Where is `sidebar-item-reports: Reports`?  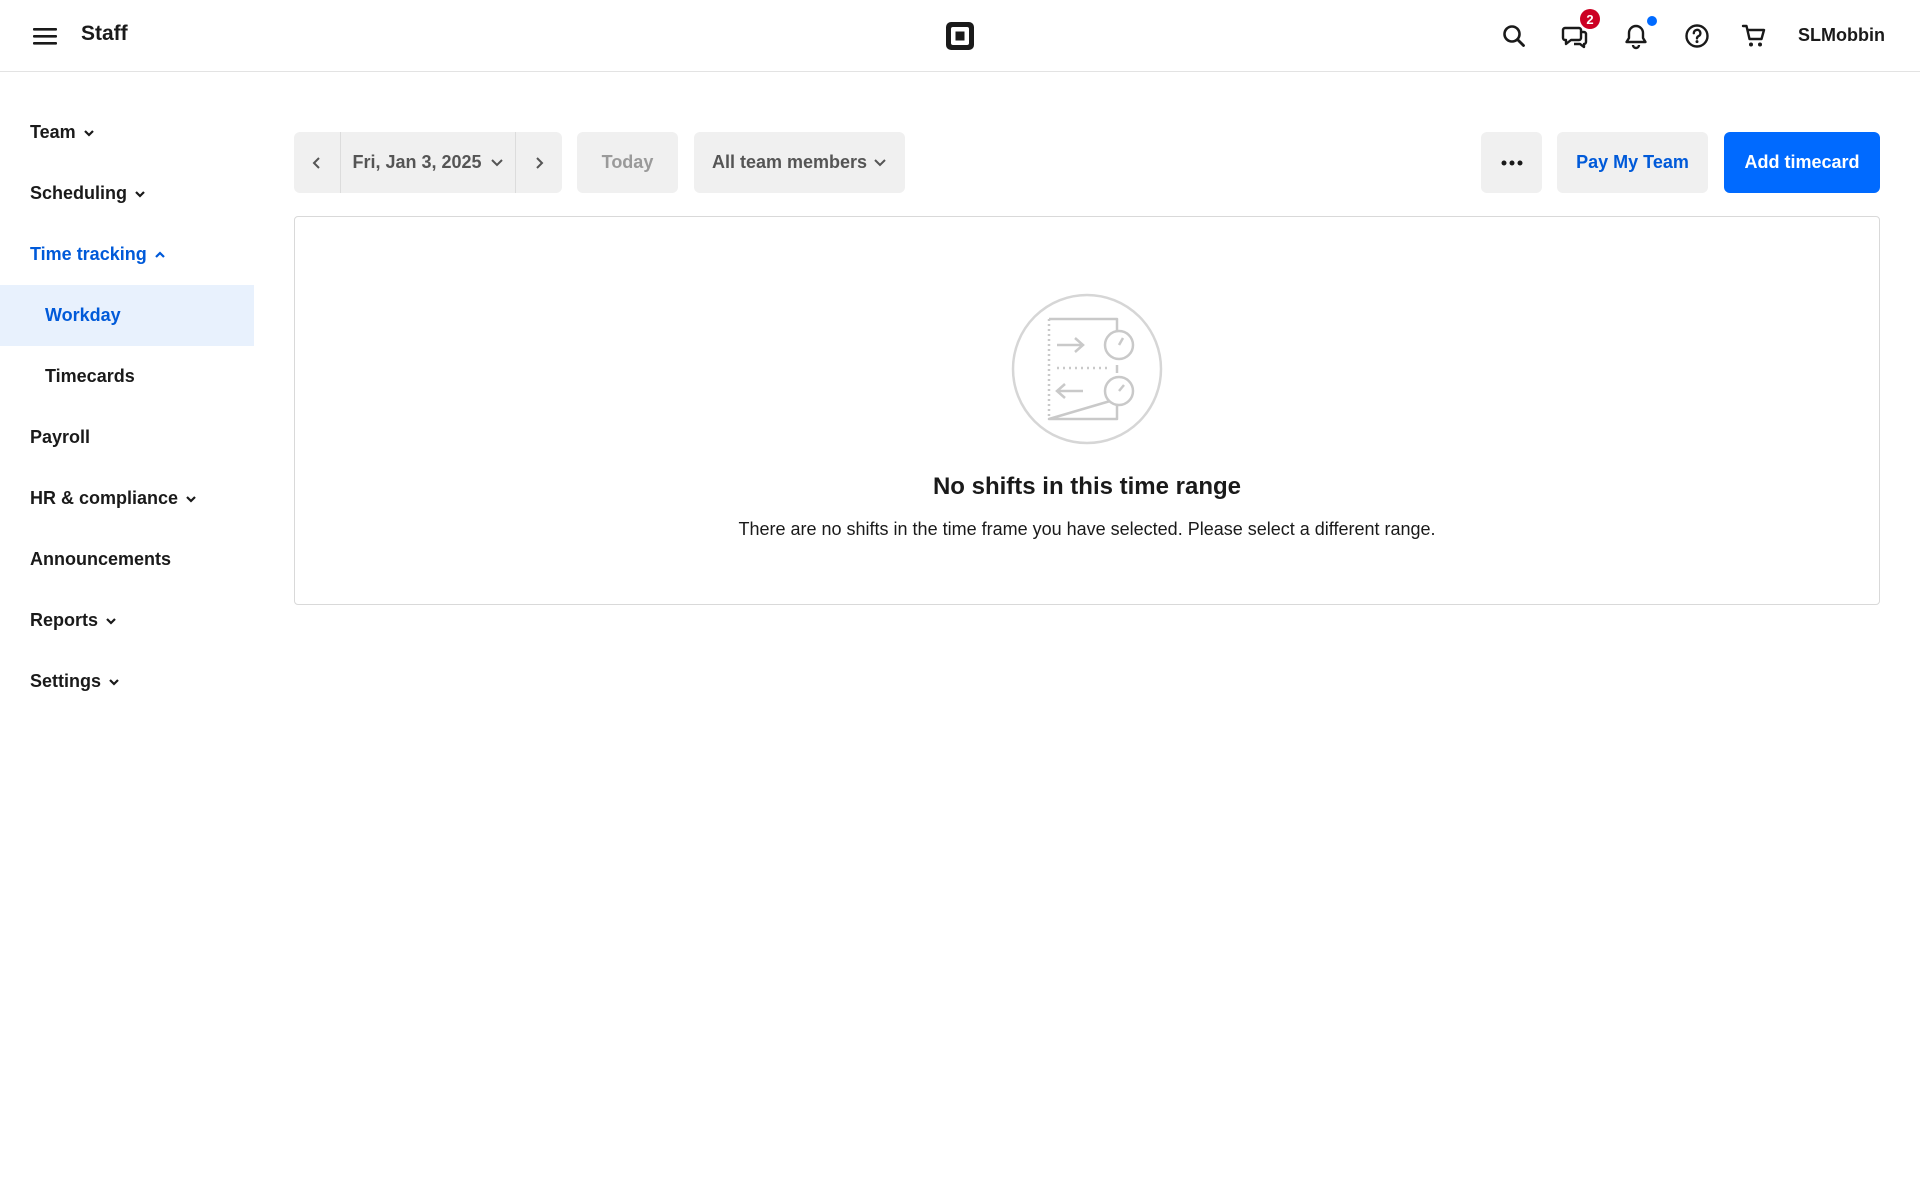
sidebar-item-reports: Reports is located at coordinates (127, 620).